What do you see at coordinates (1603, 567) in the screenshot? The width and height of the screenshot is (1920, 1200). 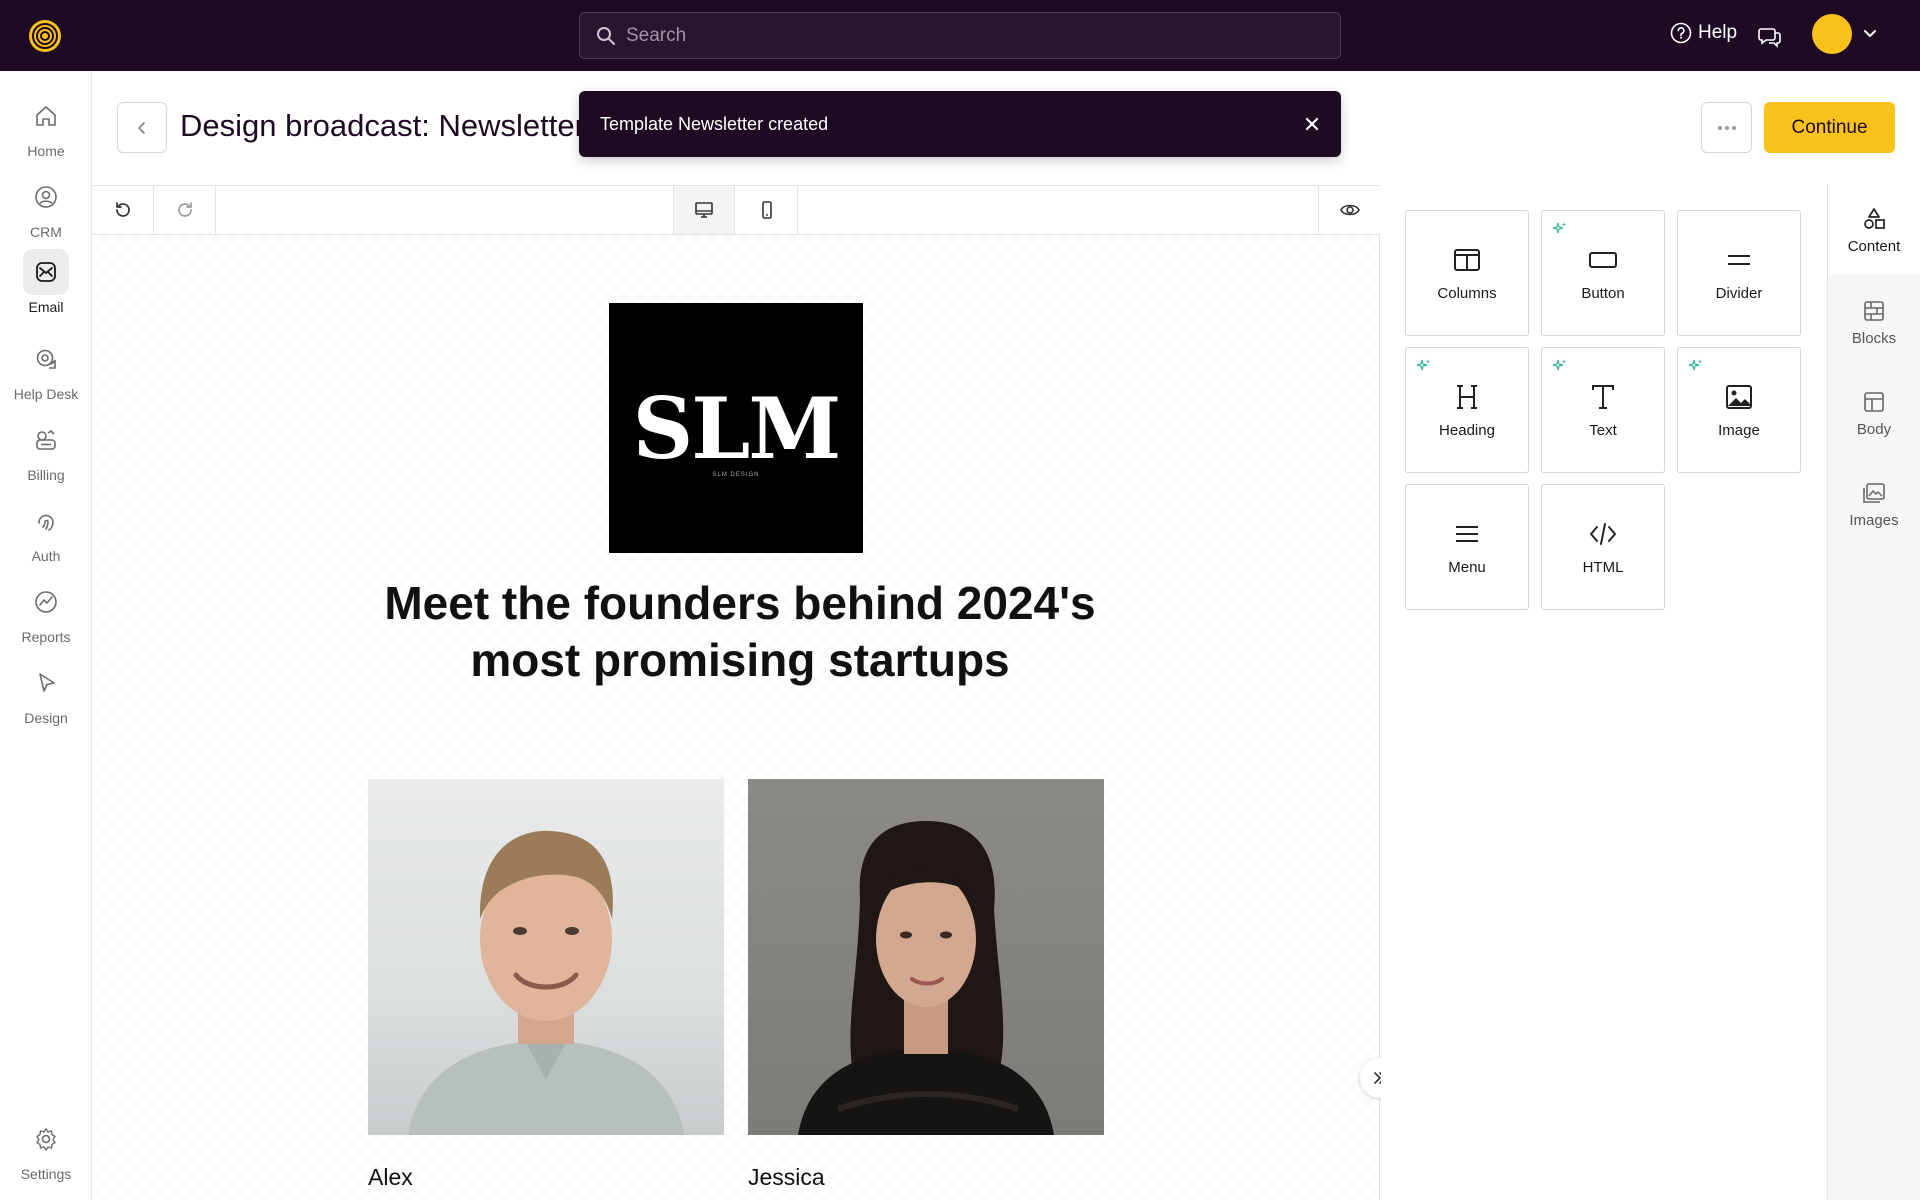 I see `tool-label-html: HTML` at bounding box center [1603, 567].